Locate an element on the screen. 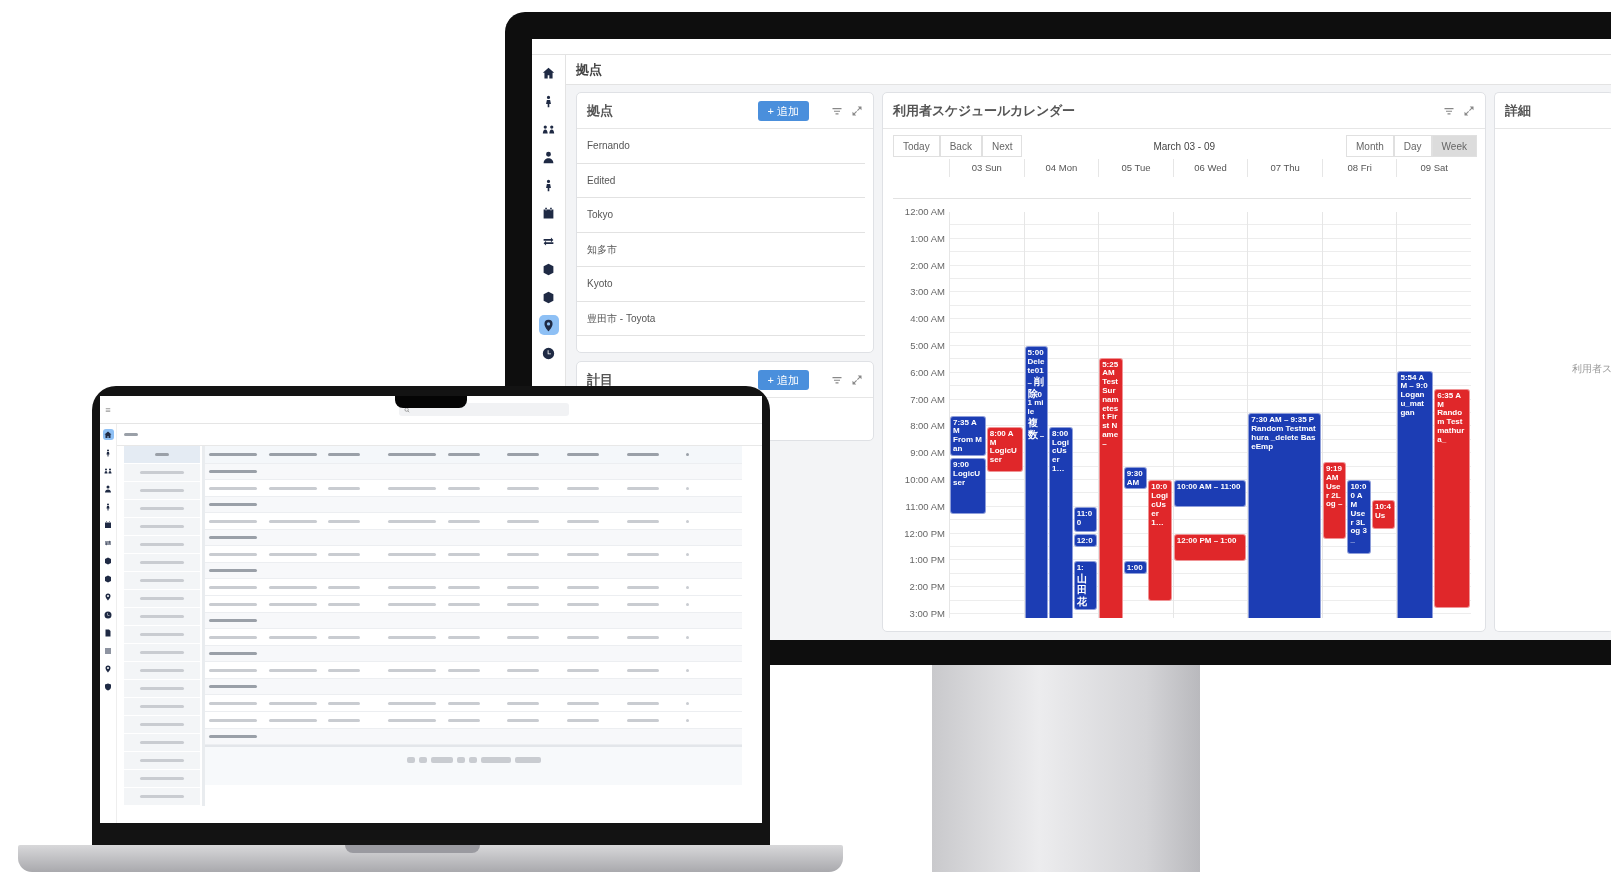 Image resolution: width=1611 pixels, height=872 pixels. time-label: 5:00 AM is located at coordinates (927, 346).